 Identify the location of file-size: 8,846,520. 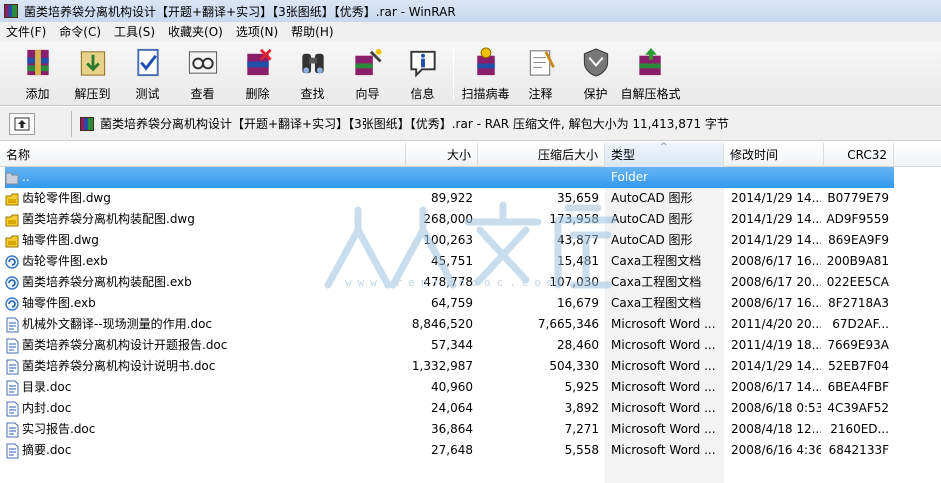
(442, 324).